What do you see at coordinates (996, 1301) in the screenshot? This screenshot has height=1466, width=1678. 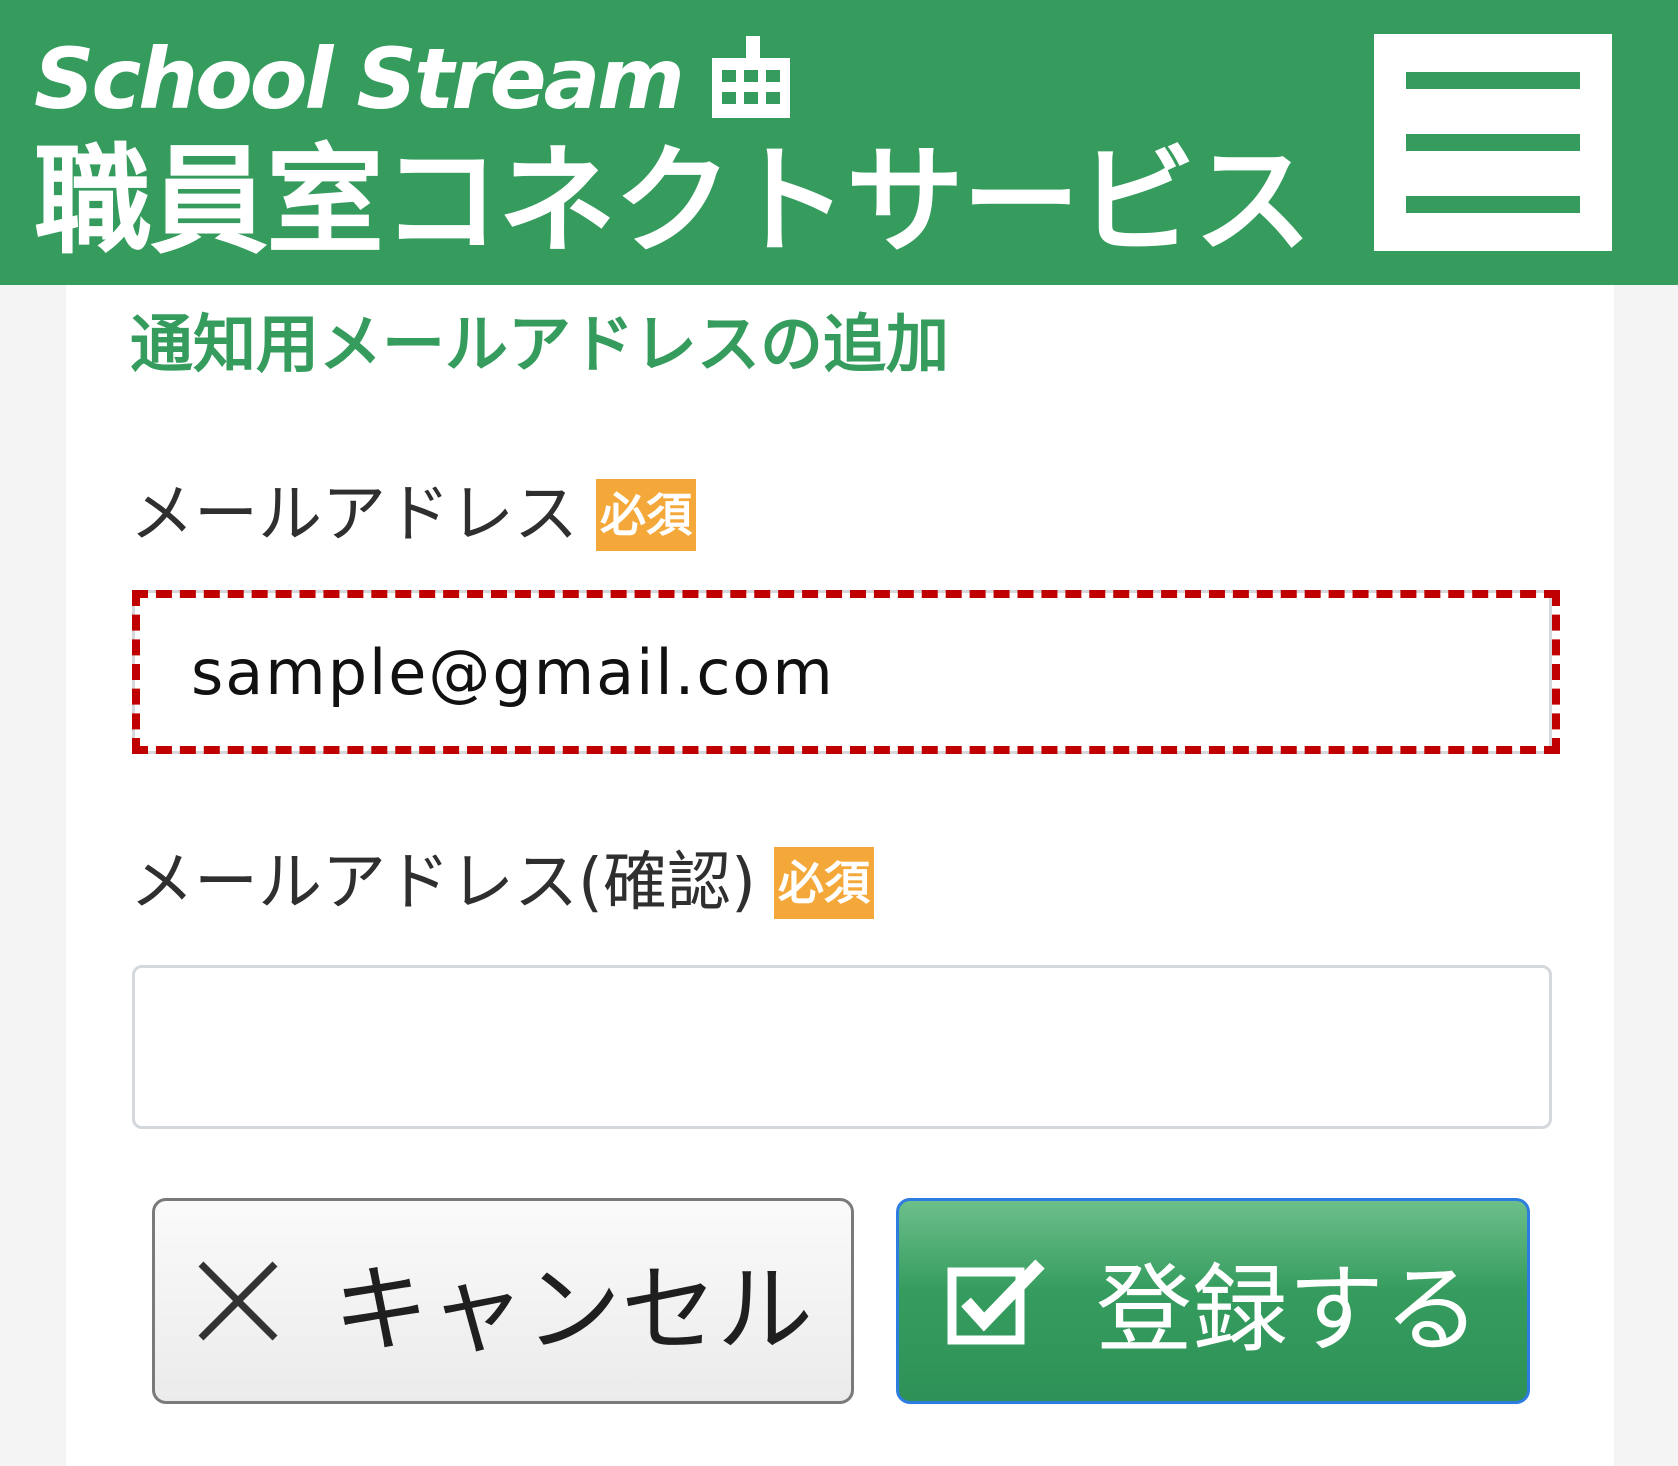 I see `checkbox-checked-icon` at bounding box center [996, 1301].